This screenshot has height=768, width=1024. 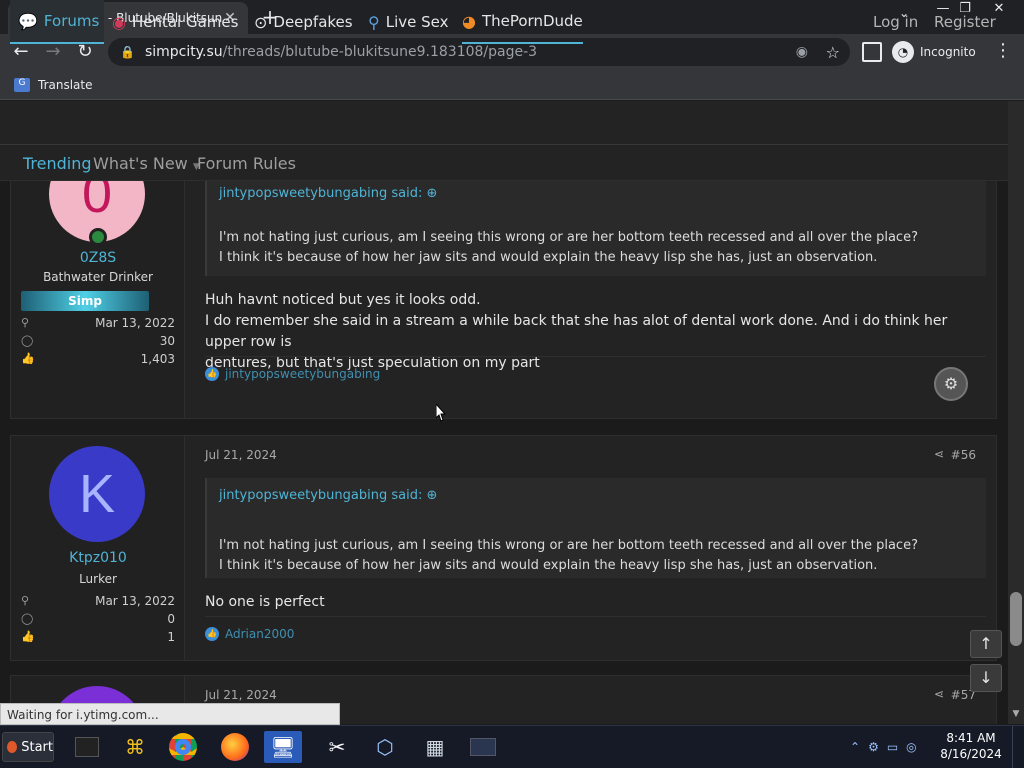 I want to click on windows-orb-icon, so click(x=12, y=747).